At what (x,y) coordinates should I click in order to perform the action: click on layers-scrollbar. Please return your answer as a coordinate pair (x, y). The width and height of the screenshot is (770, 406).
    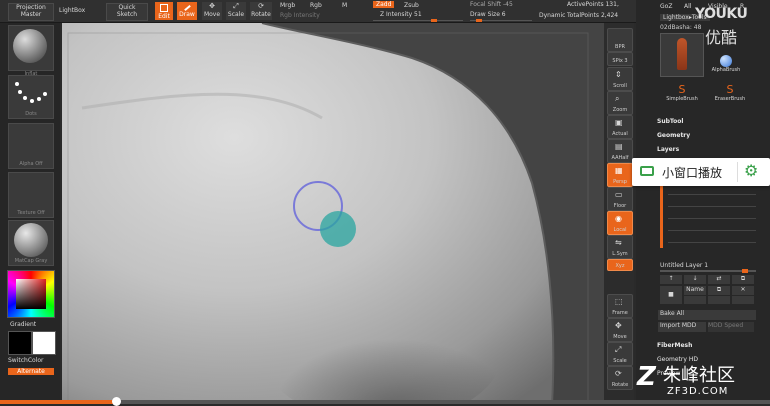
    Looking at the image, I should click on (661, 217).